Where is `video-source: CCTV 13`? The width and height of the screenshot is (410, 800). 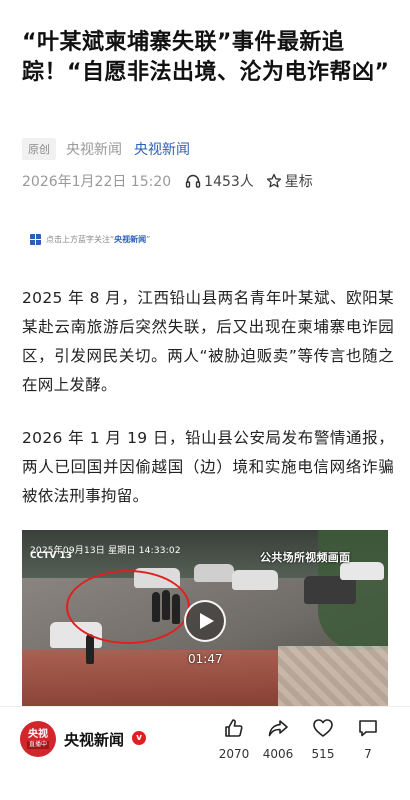
video-source: CCTV 13 is located at coordinates (51, 556).